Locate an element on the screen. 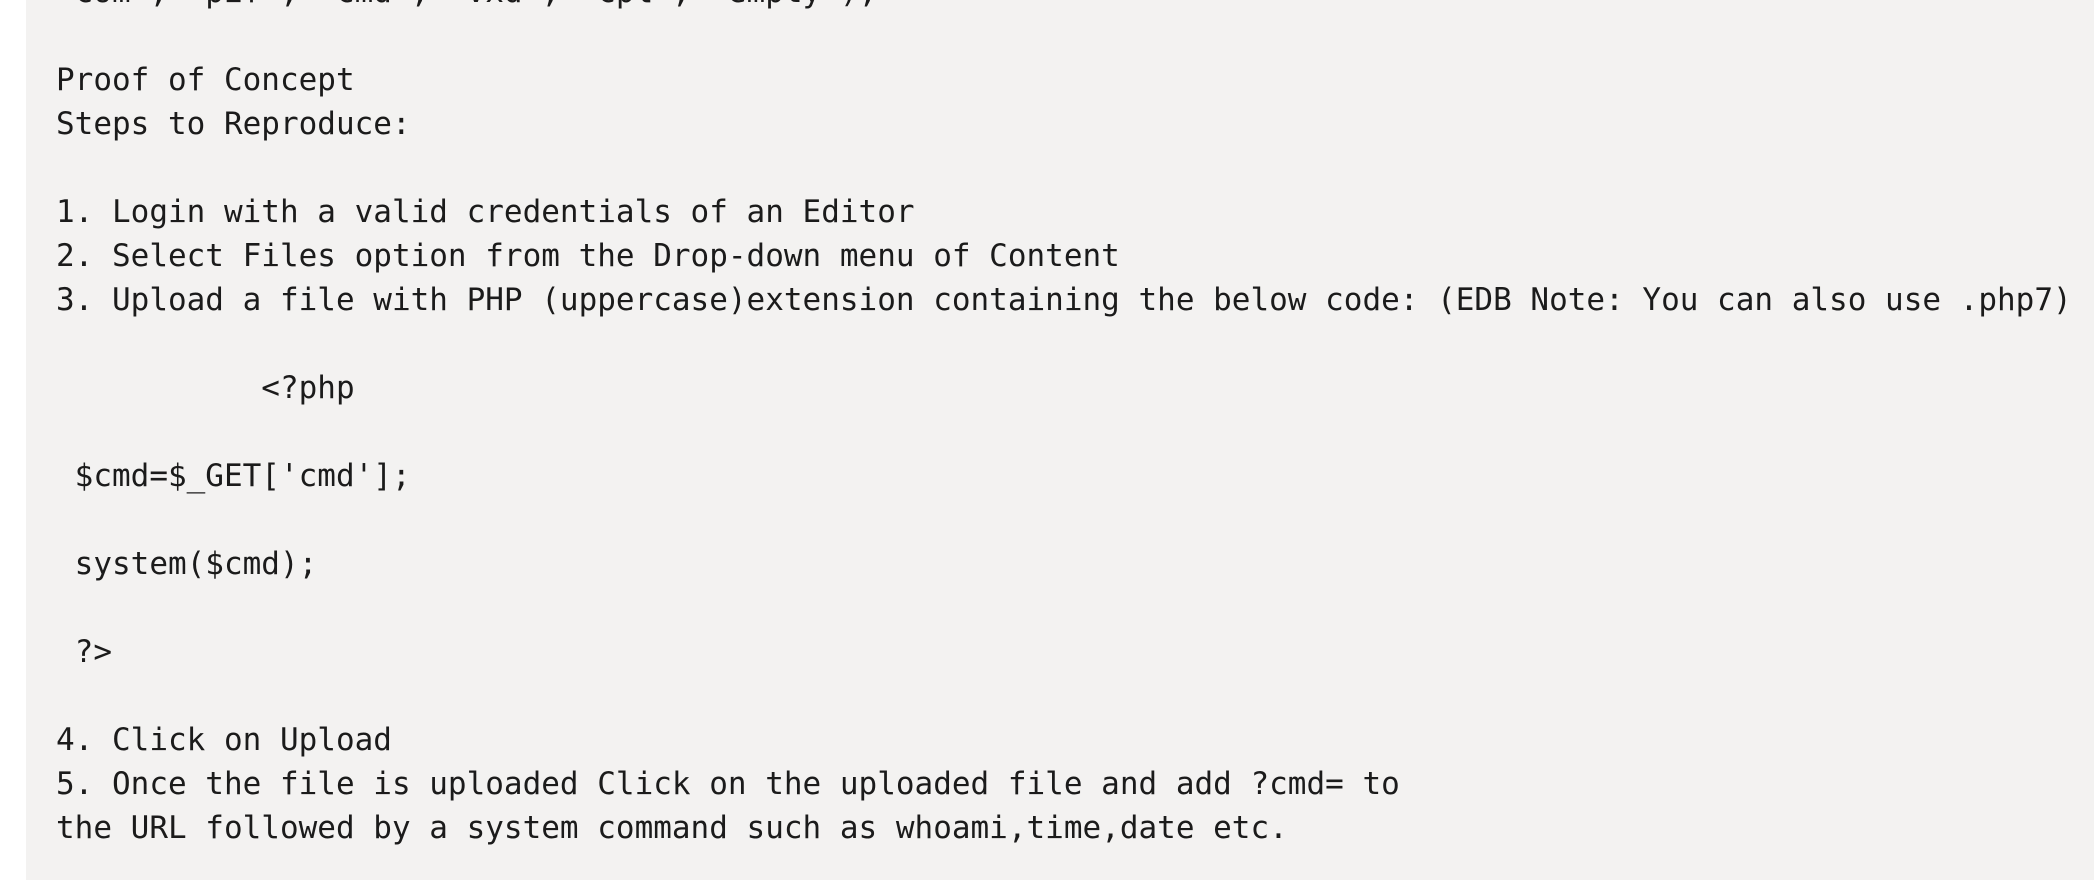  php-system-call: system($cmd); is located at coordinates (187, 564).